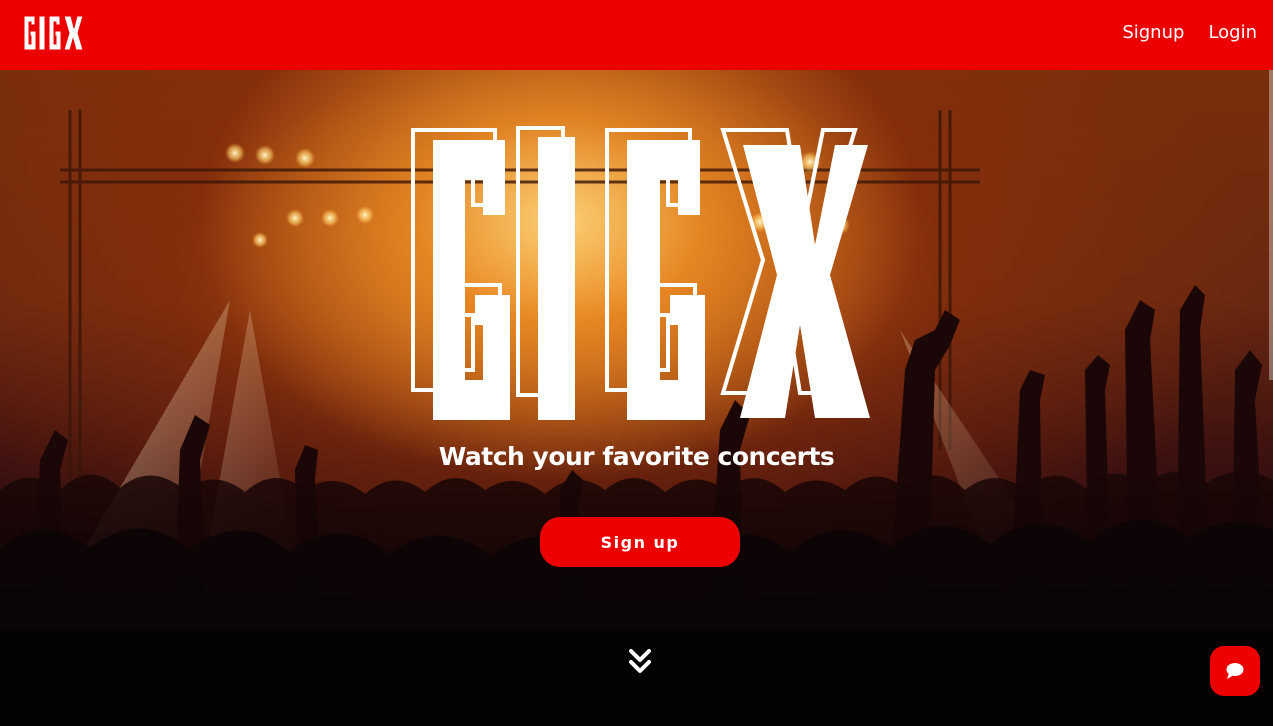 The width and height of the screenshot is (1273, 726). I want to click on scrollbar, so click(1271, 225).